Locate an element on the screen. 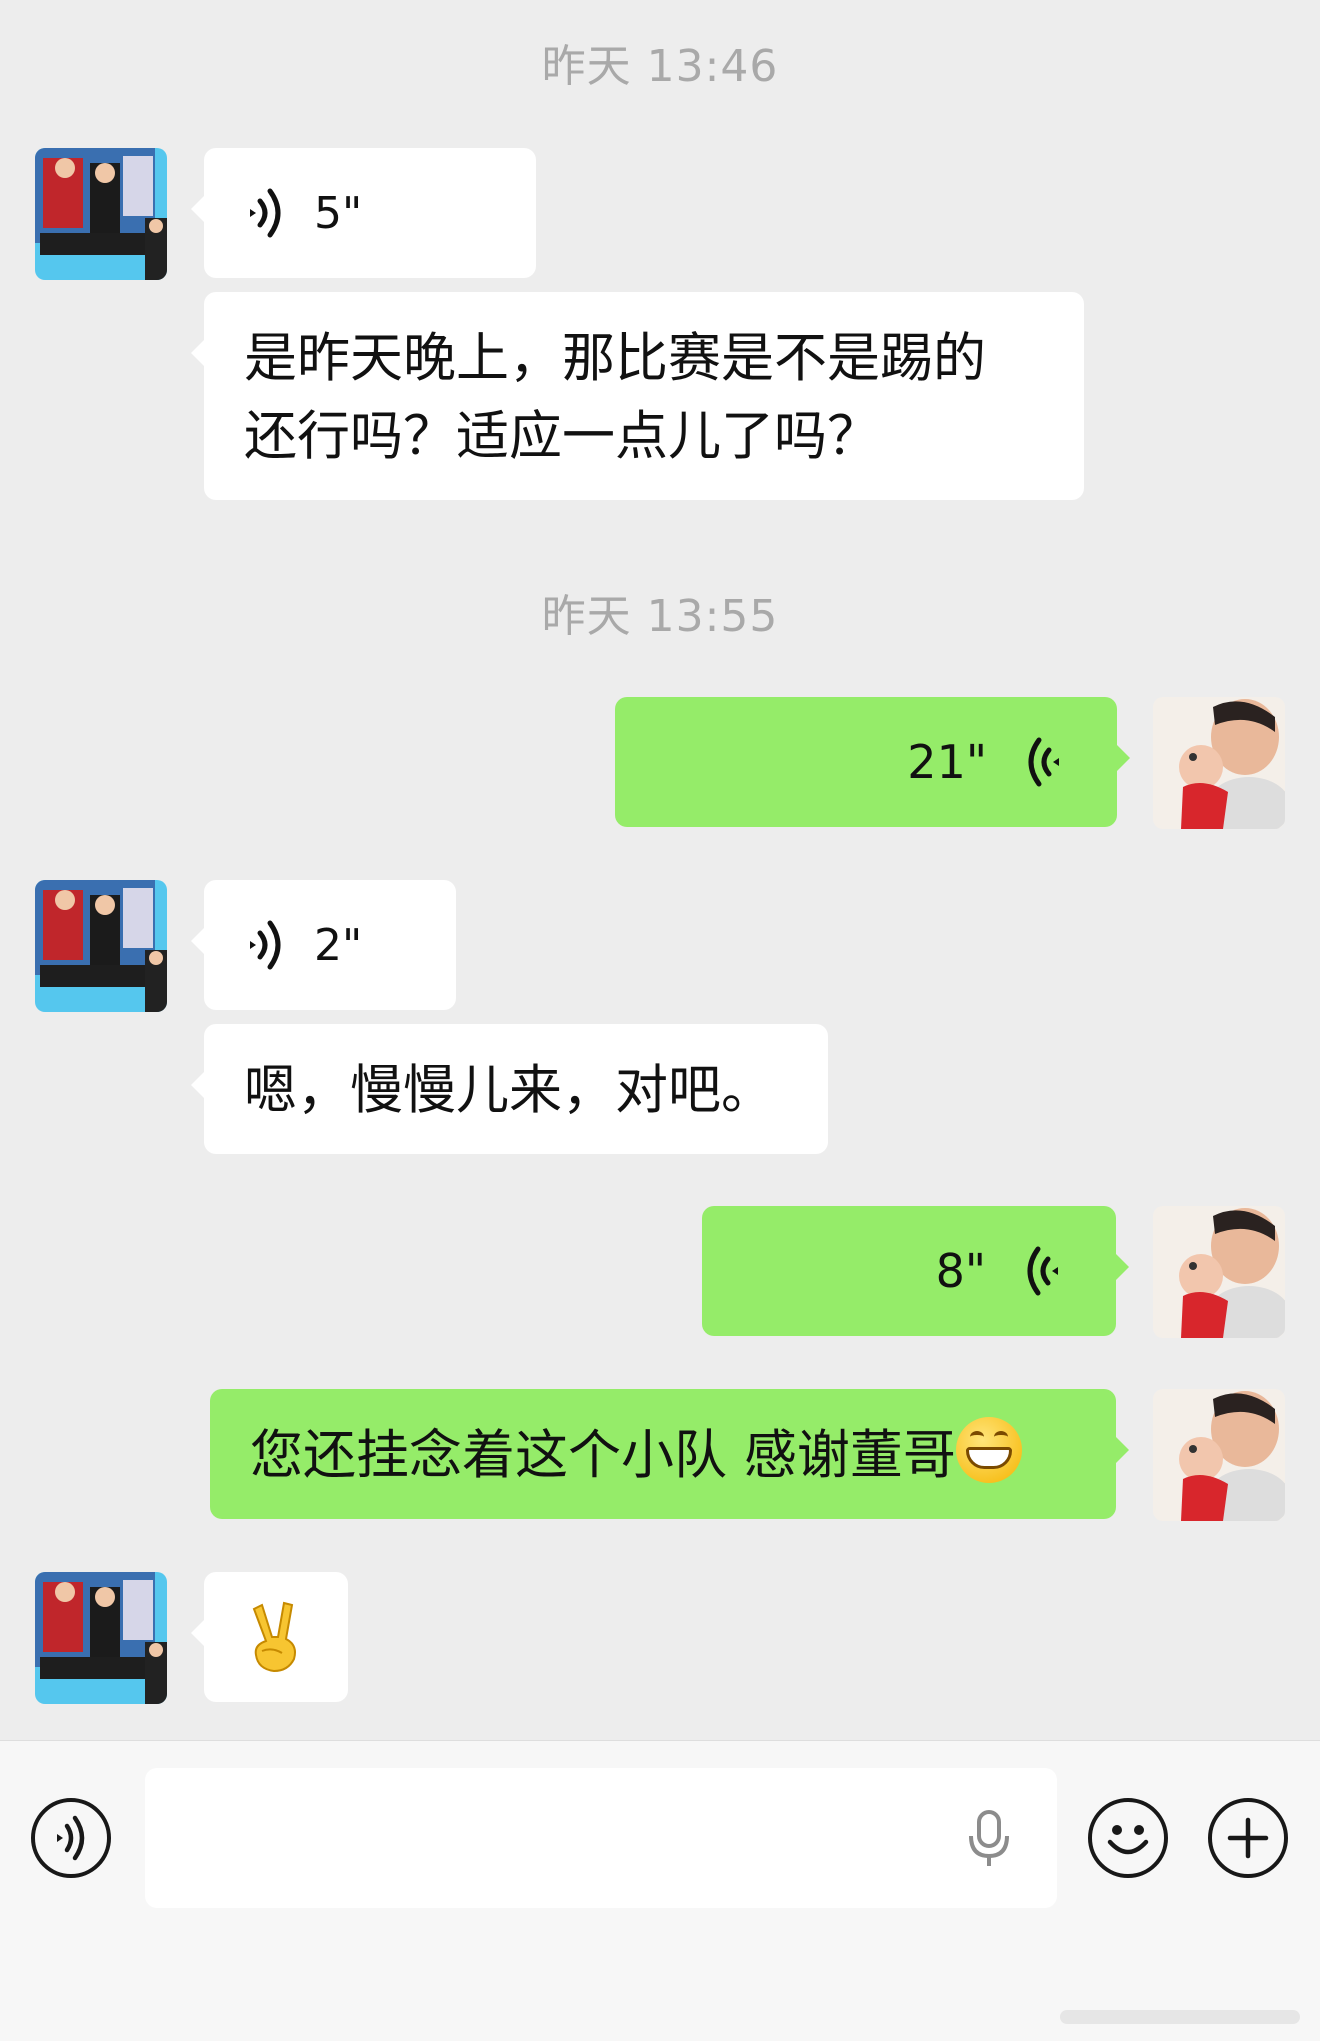 The width and height of the screenshot is (1320, 2041). plus-icon is located at coordinates (1248, 1838).